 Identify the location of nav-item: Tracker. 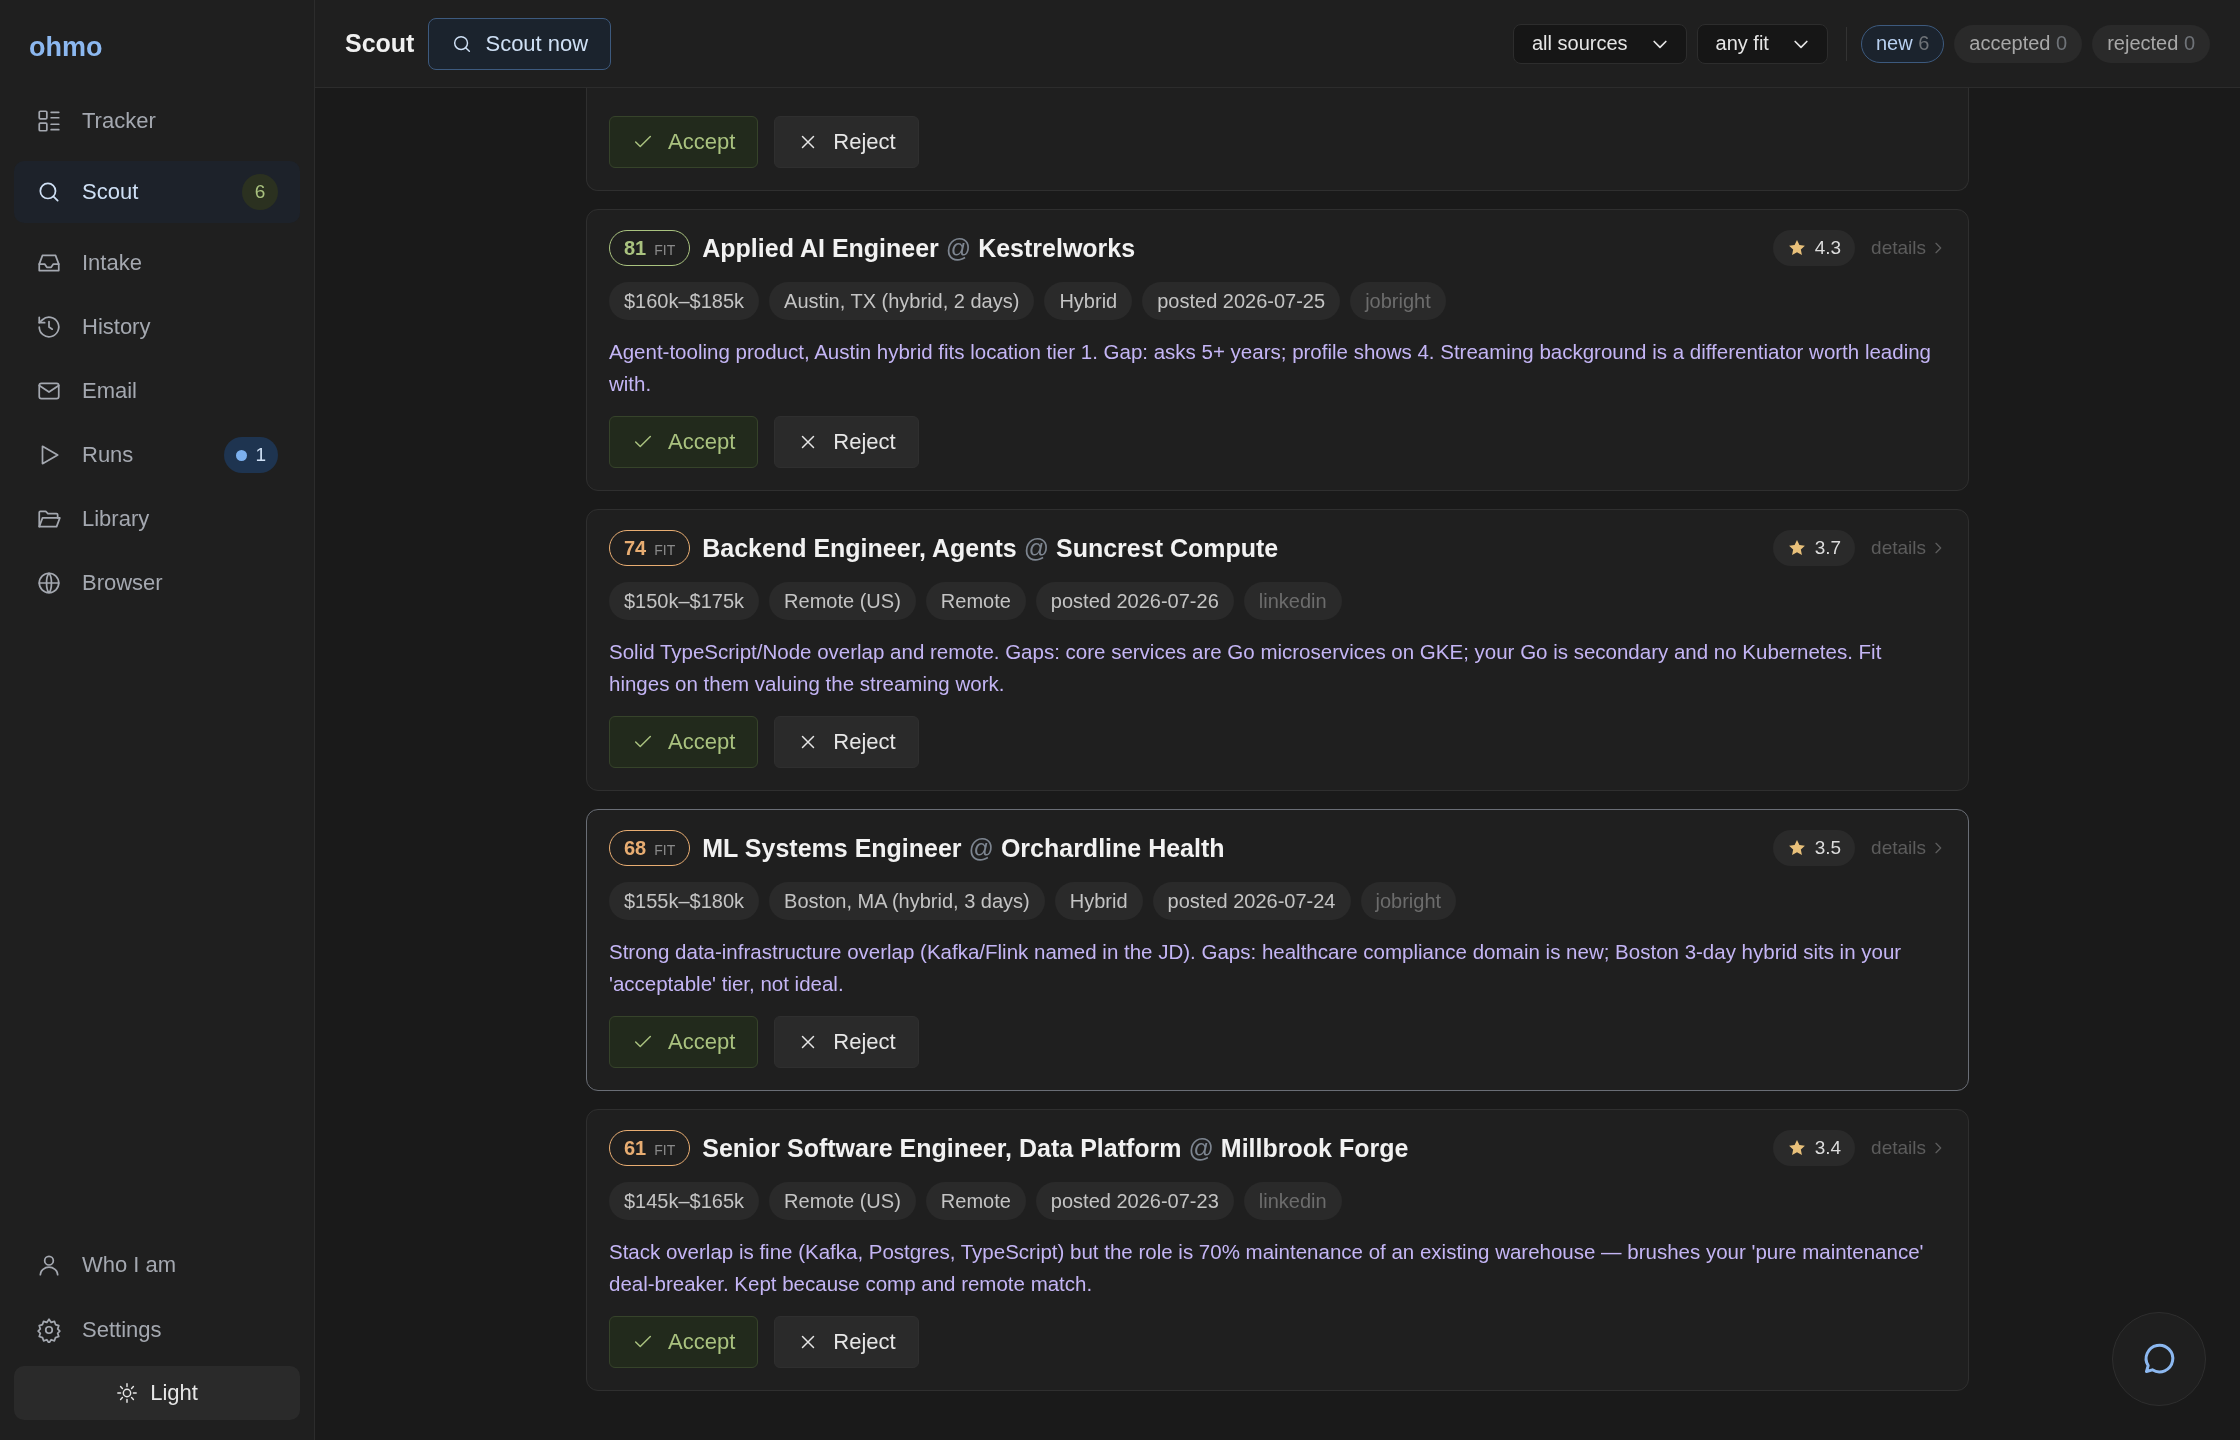
(157, 121).